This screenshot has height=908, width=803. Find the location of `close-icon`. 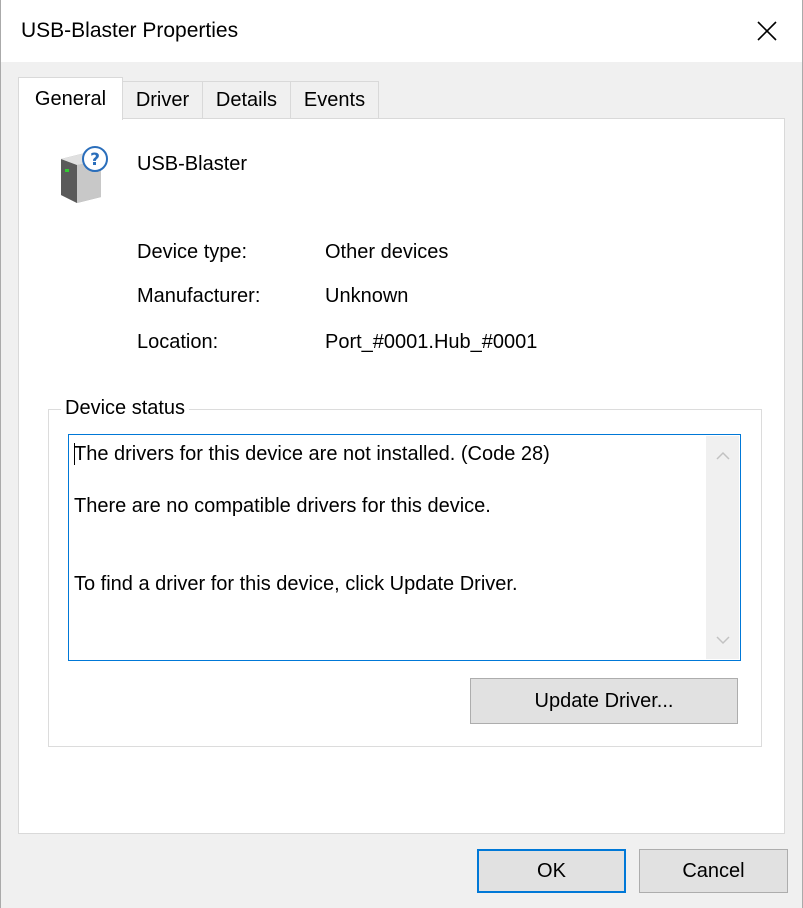

close-icon is located at coordinates (767, 31).